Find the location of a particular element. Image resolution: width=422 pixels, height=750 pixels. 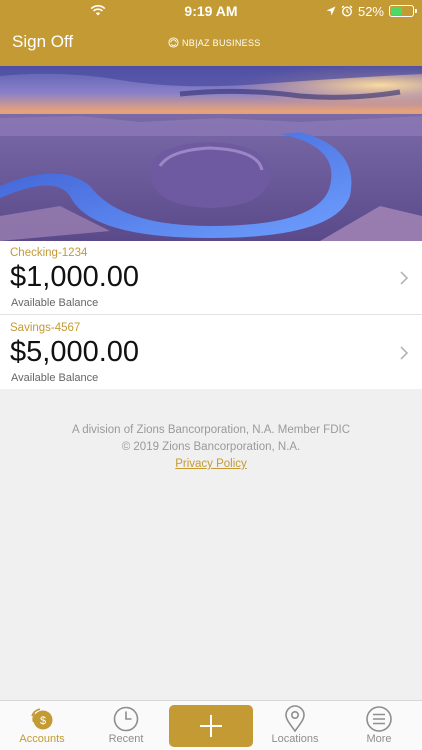

add-button is located at coordinates (211, 726).